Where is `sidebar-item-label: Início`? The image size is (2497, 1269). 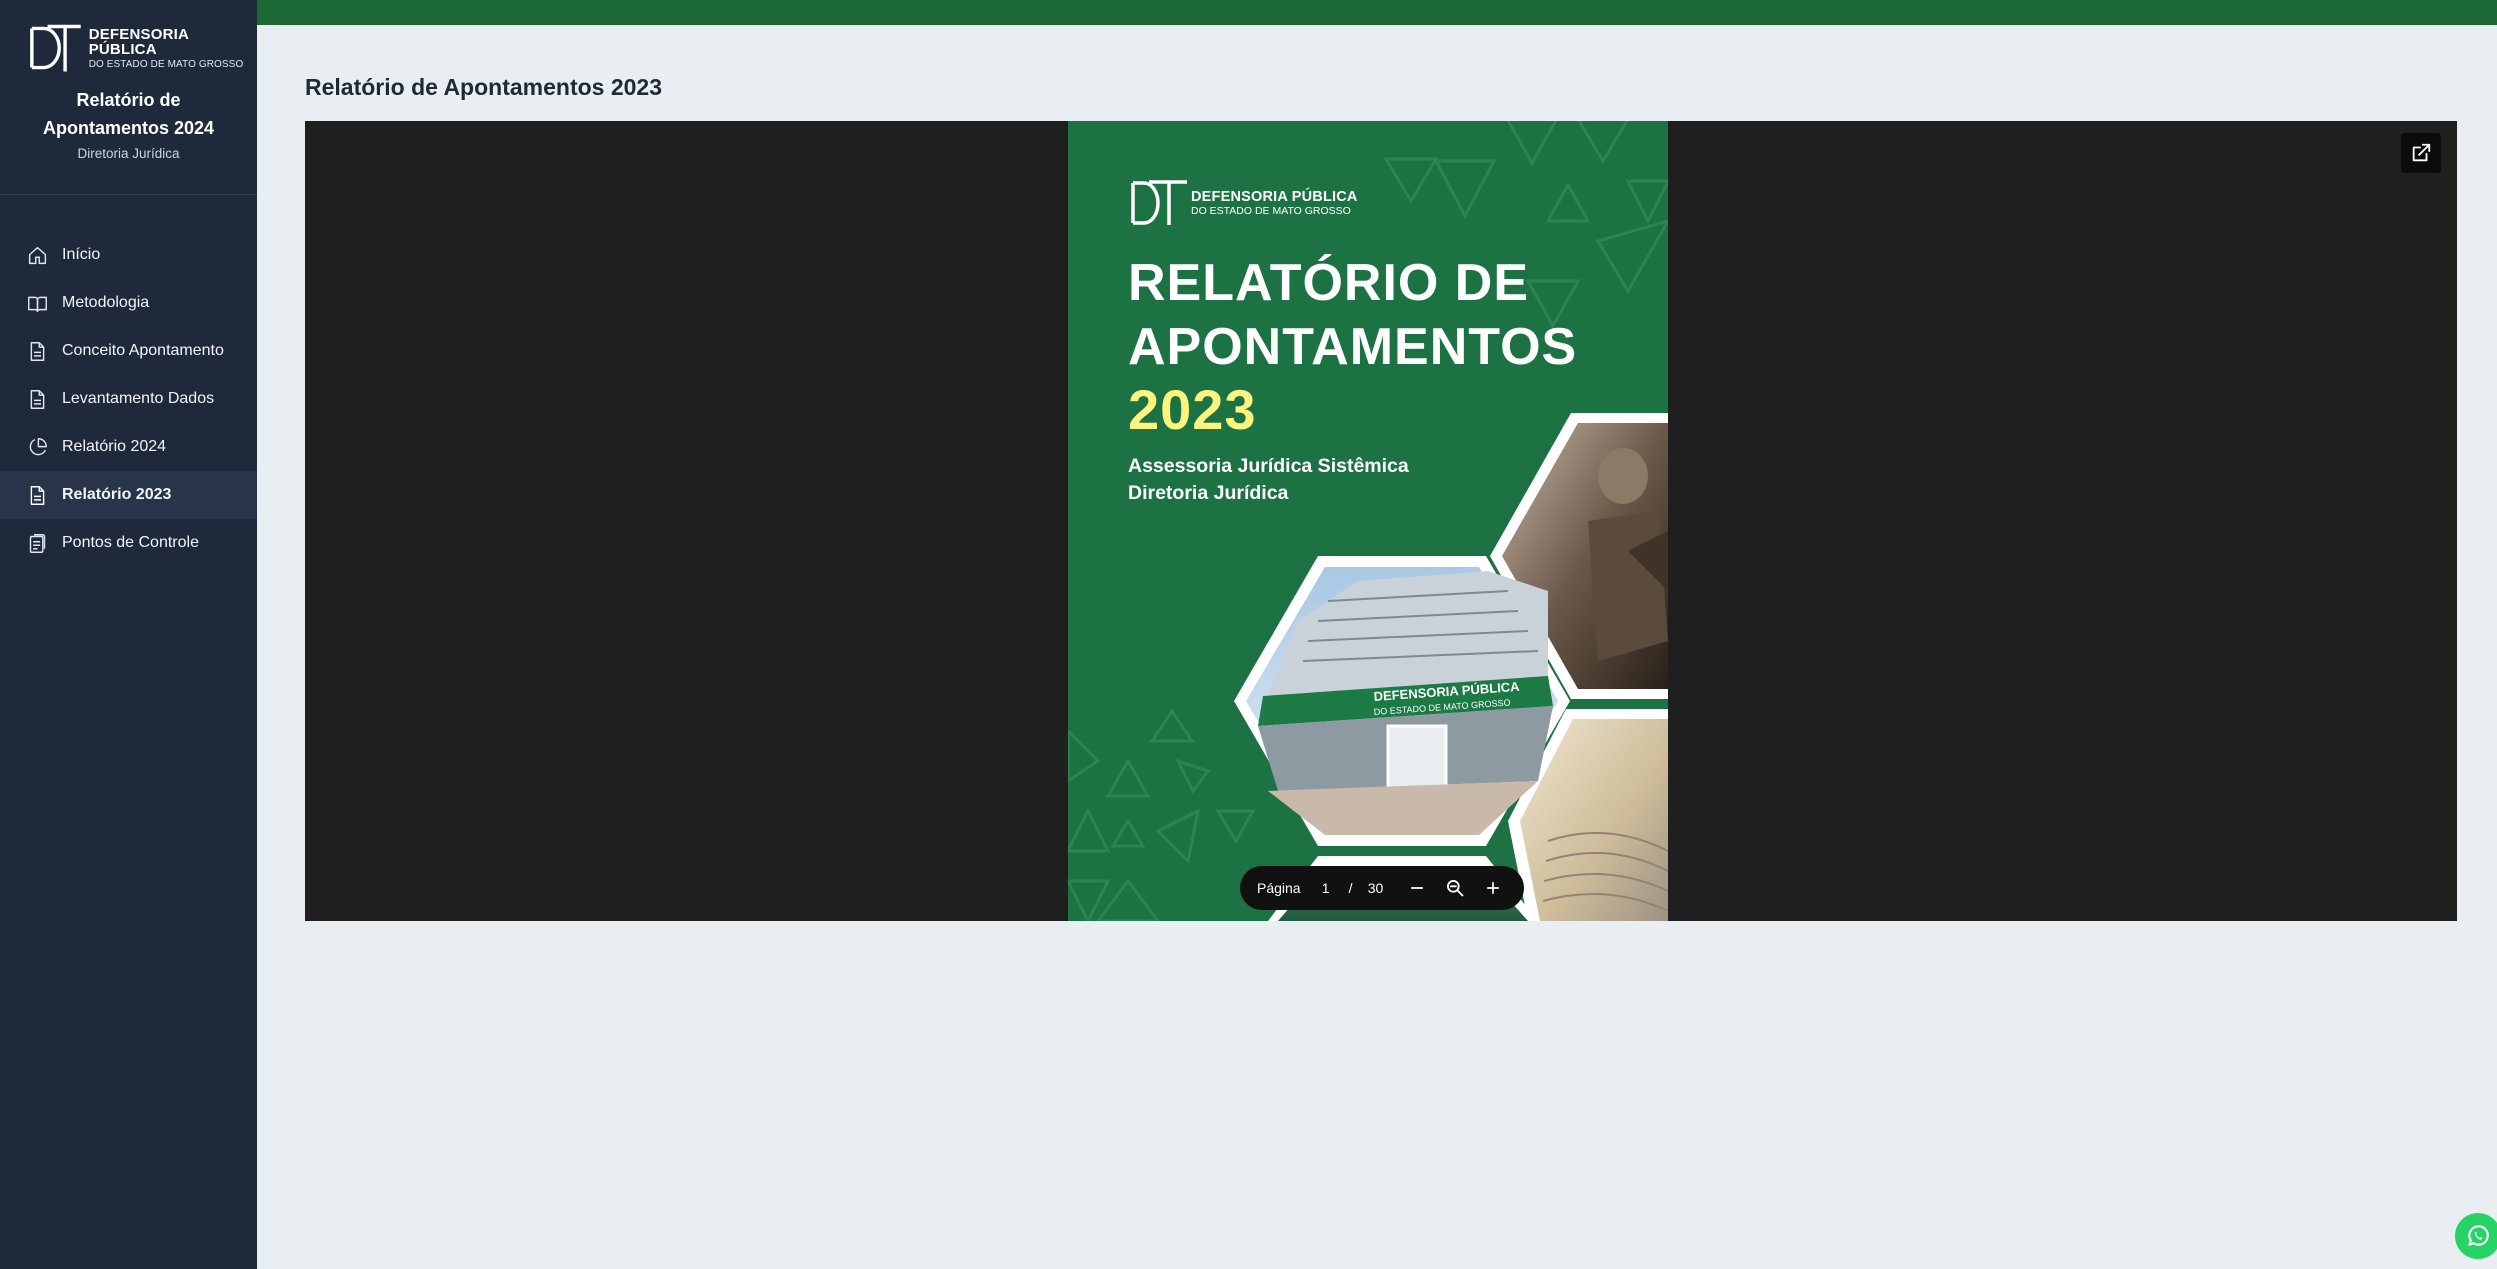
sidebar-item-label: Início is located at coordinates (81, 254).